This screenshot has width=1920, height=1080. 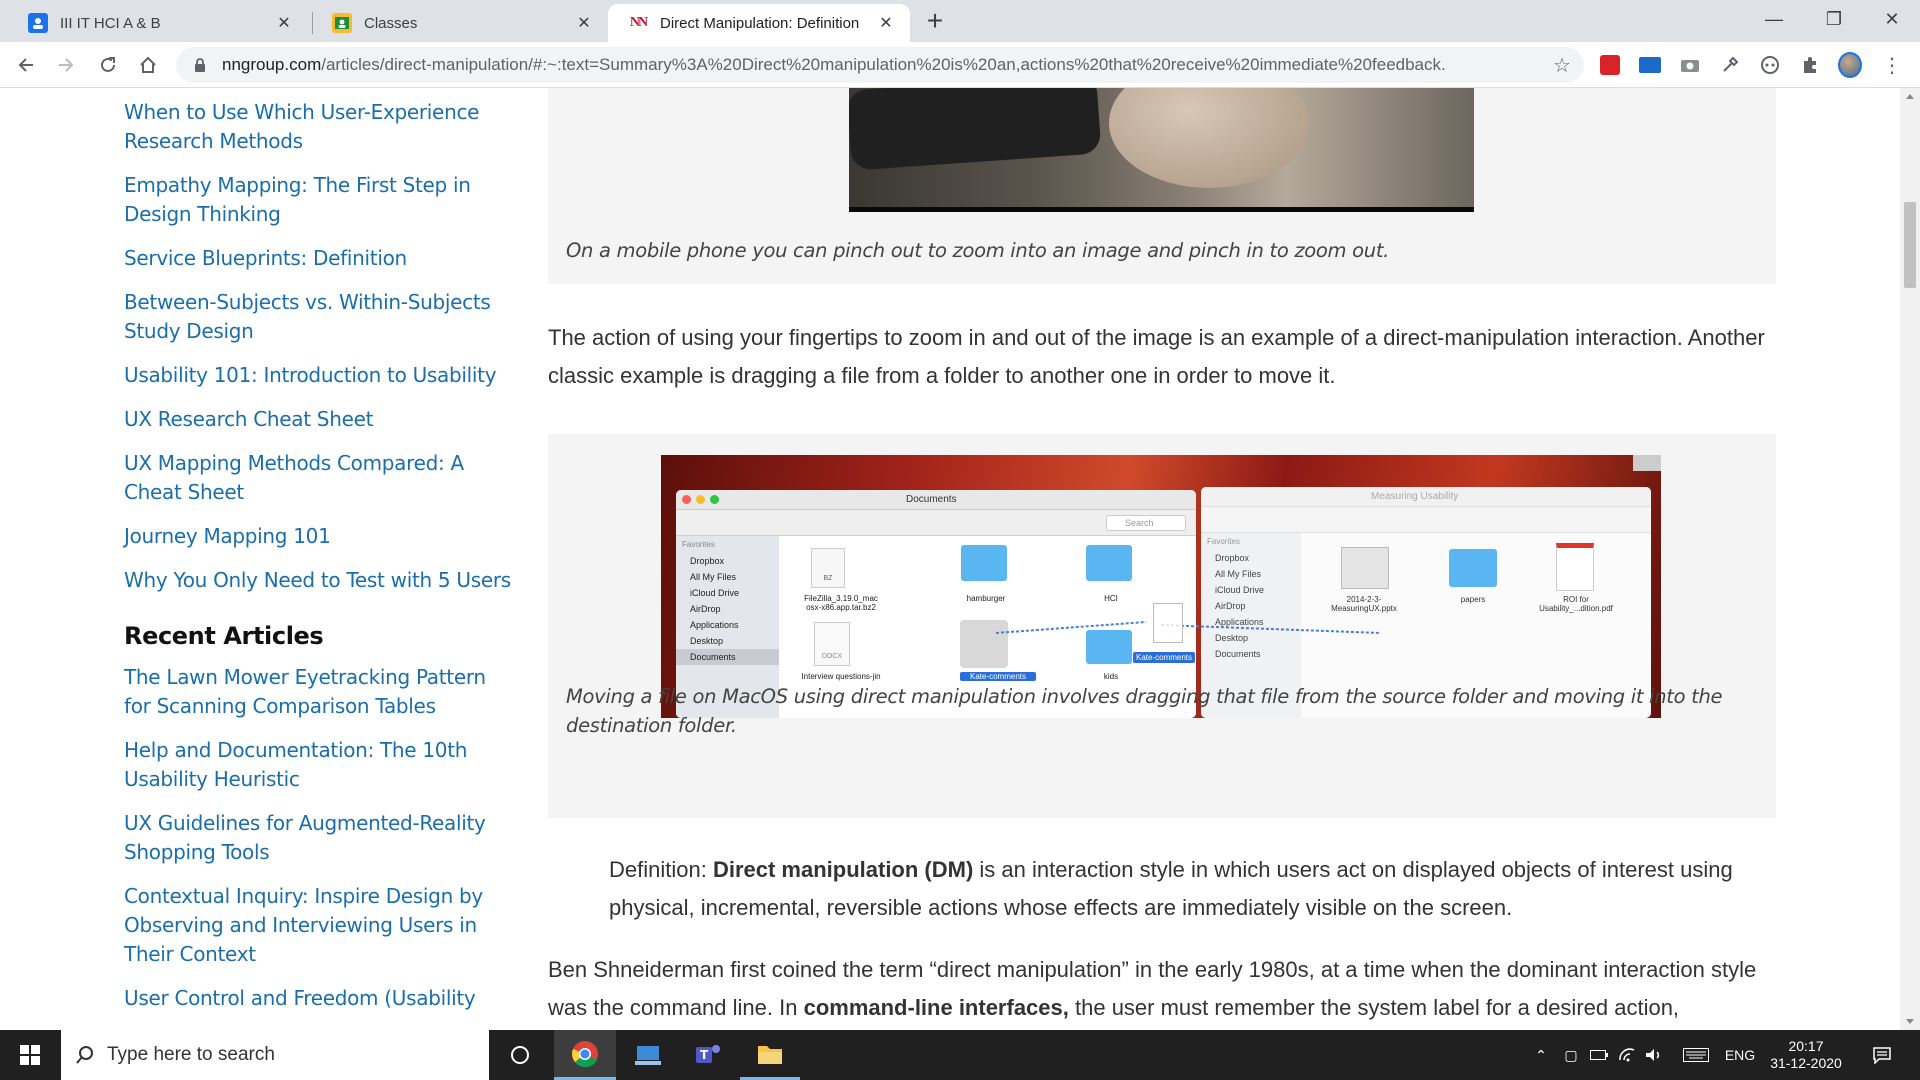 What do you see at coordinates (148, 65) in the screenshot?
I see `home-icon` at bounding box center [148, 65].